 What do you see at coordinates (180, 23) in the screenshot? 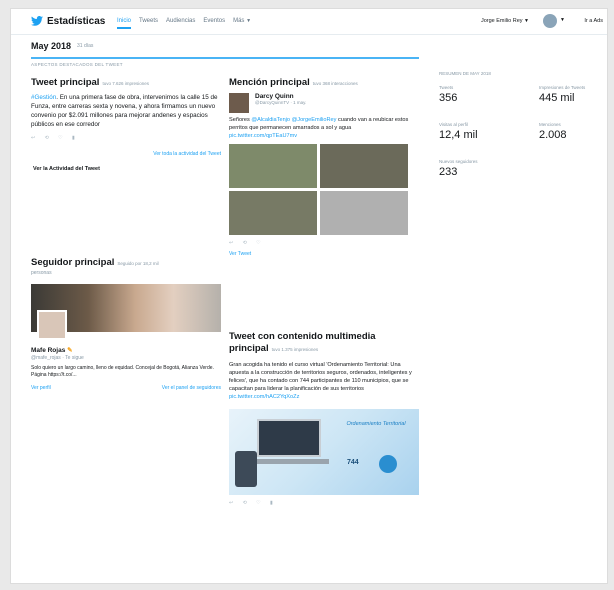
I see `nav-link-audiencias: Audiencias` at bounding box center [180, 23].